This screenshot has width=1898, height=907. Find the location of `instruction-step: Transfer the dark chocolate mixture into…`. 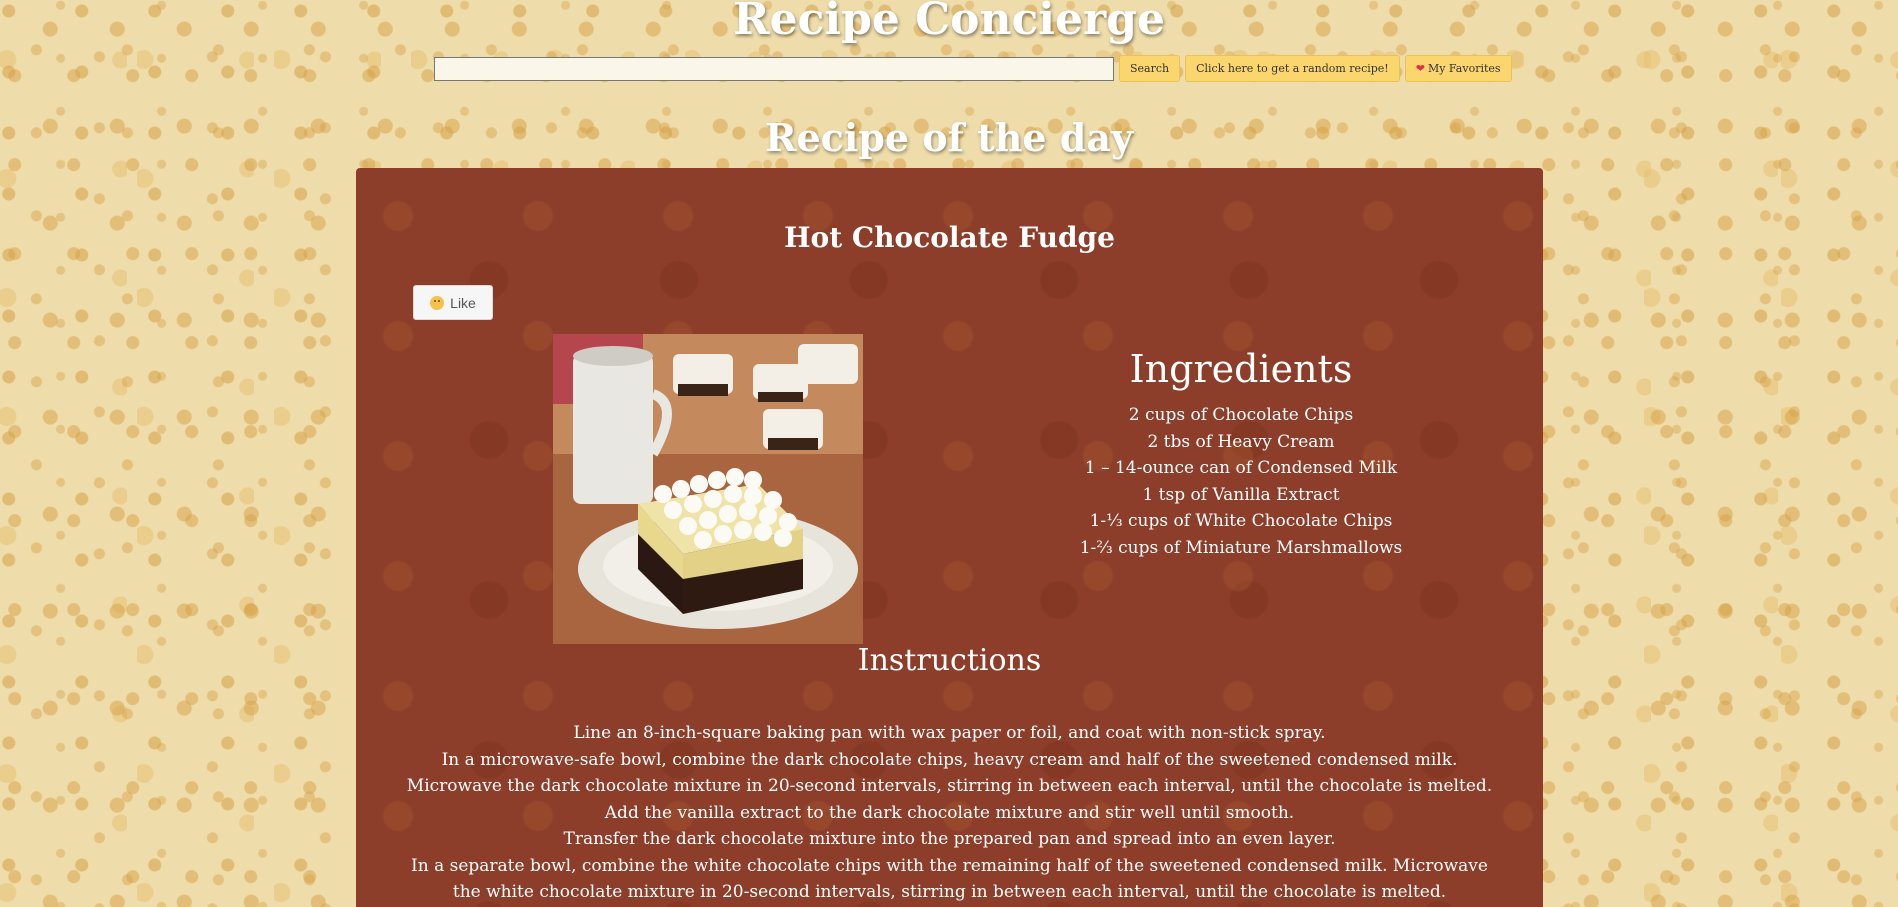

instruction-step: Transfer the dark chocolate mixture into… is located at coordinates (949, 839).